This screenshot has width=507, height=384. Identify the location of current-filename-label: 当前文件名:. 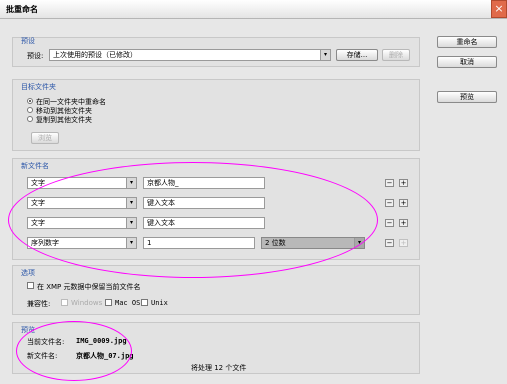
(46, 342).